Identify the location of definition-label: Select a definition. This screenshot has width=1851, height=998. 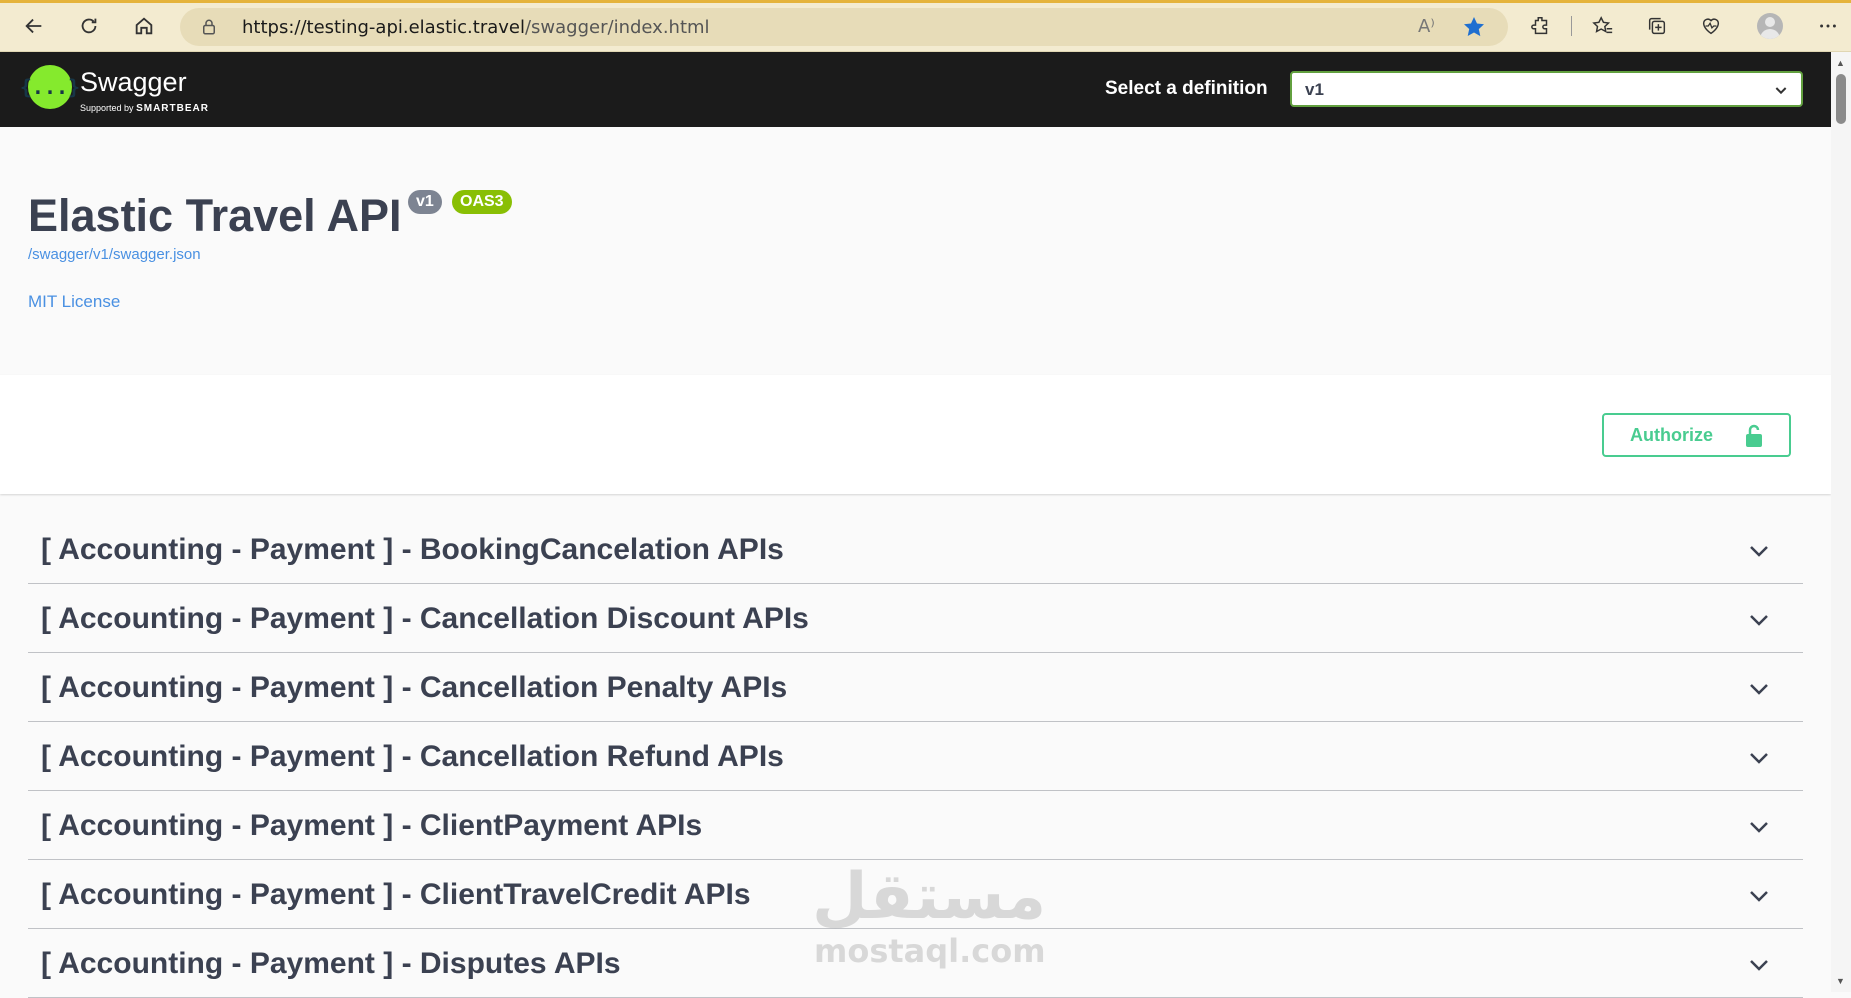
(1186, 88).